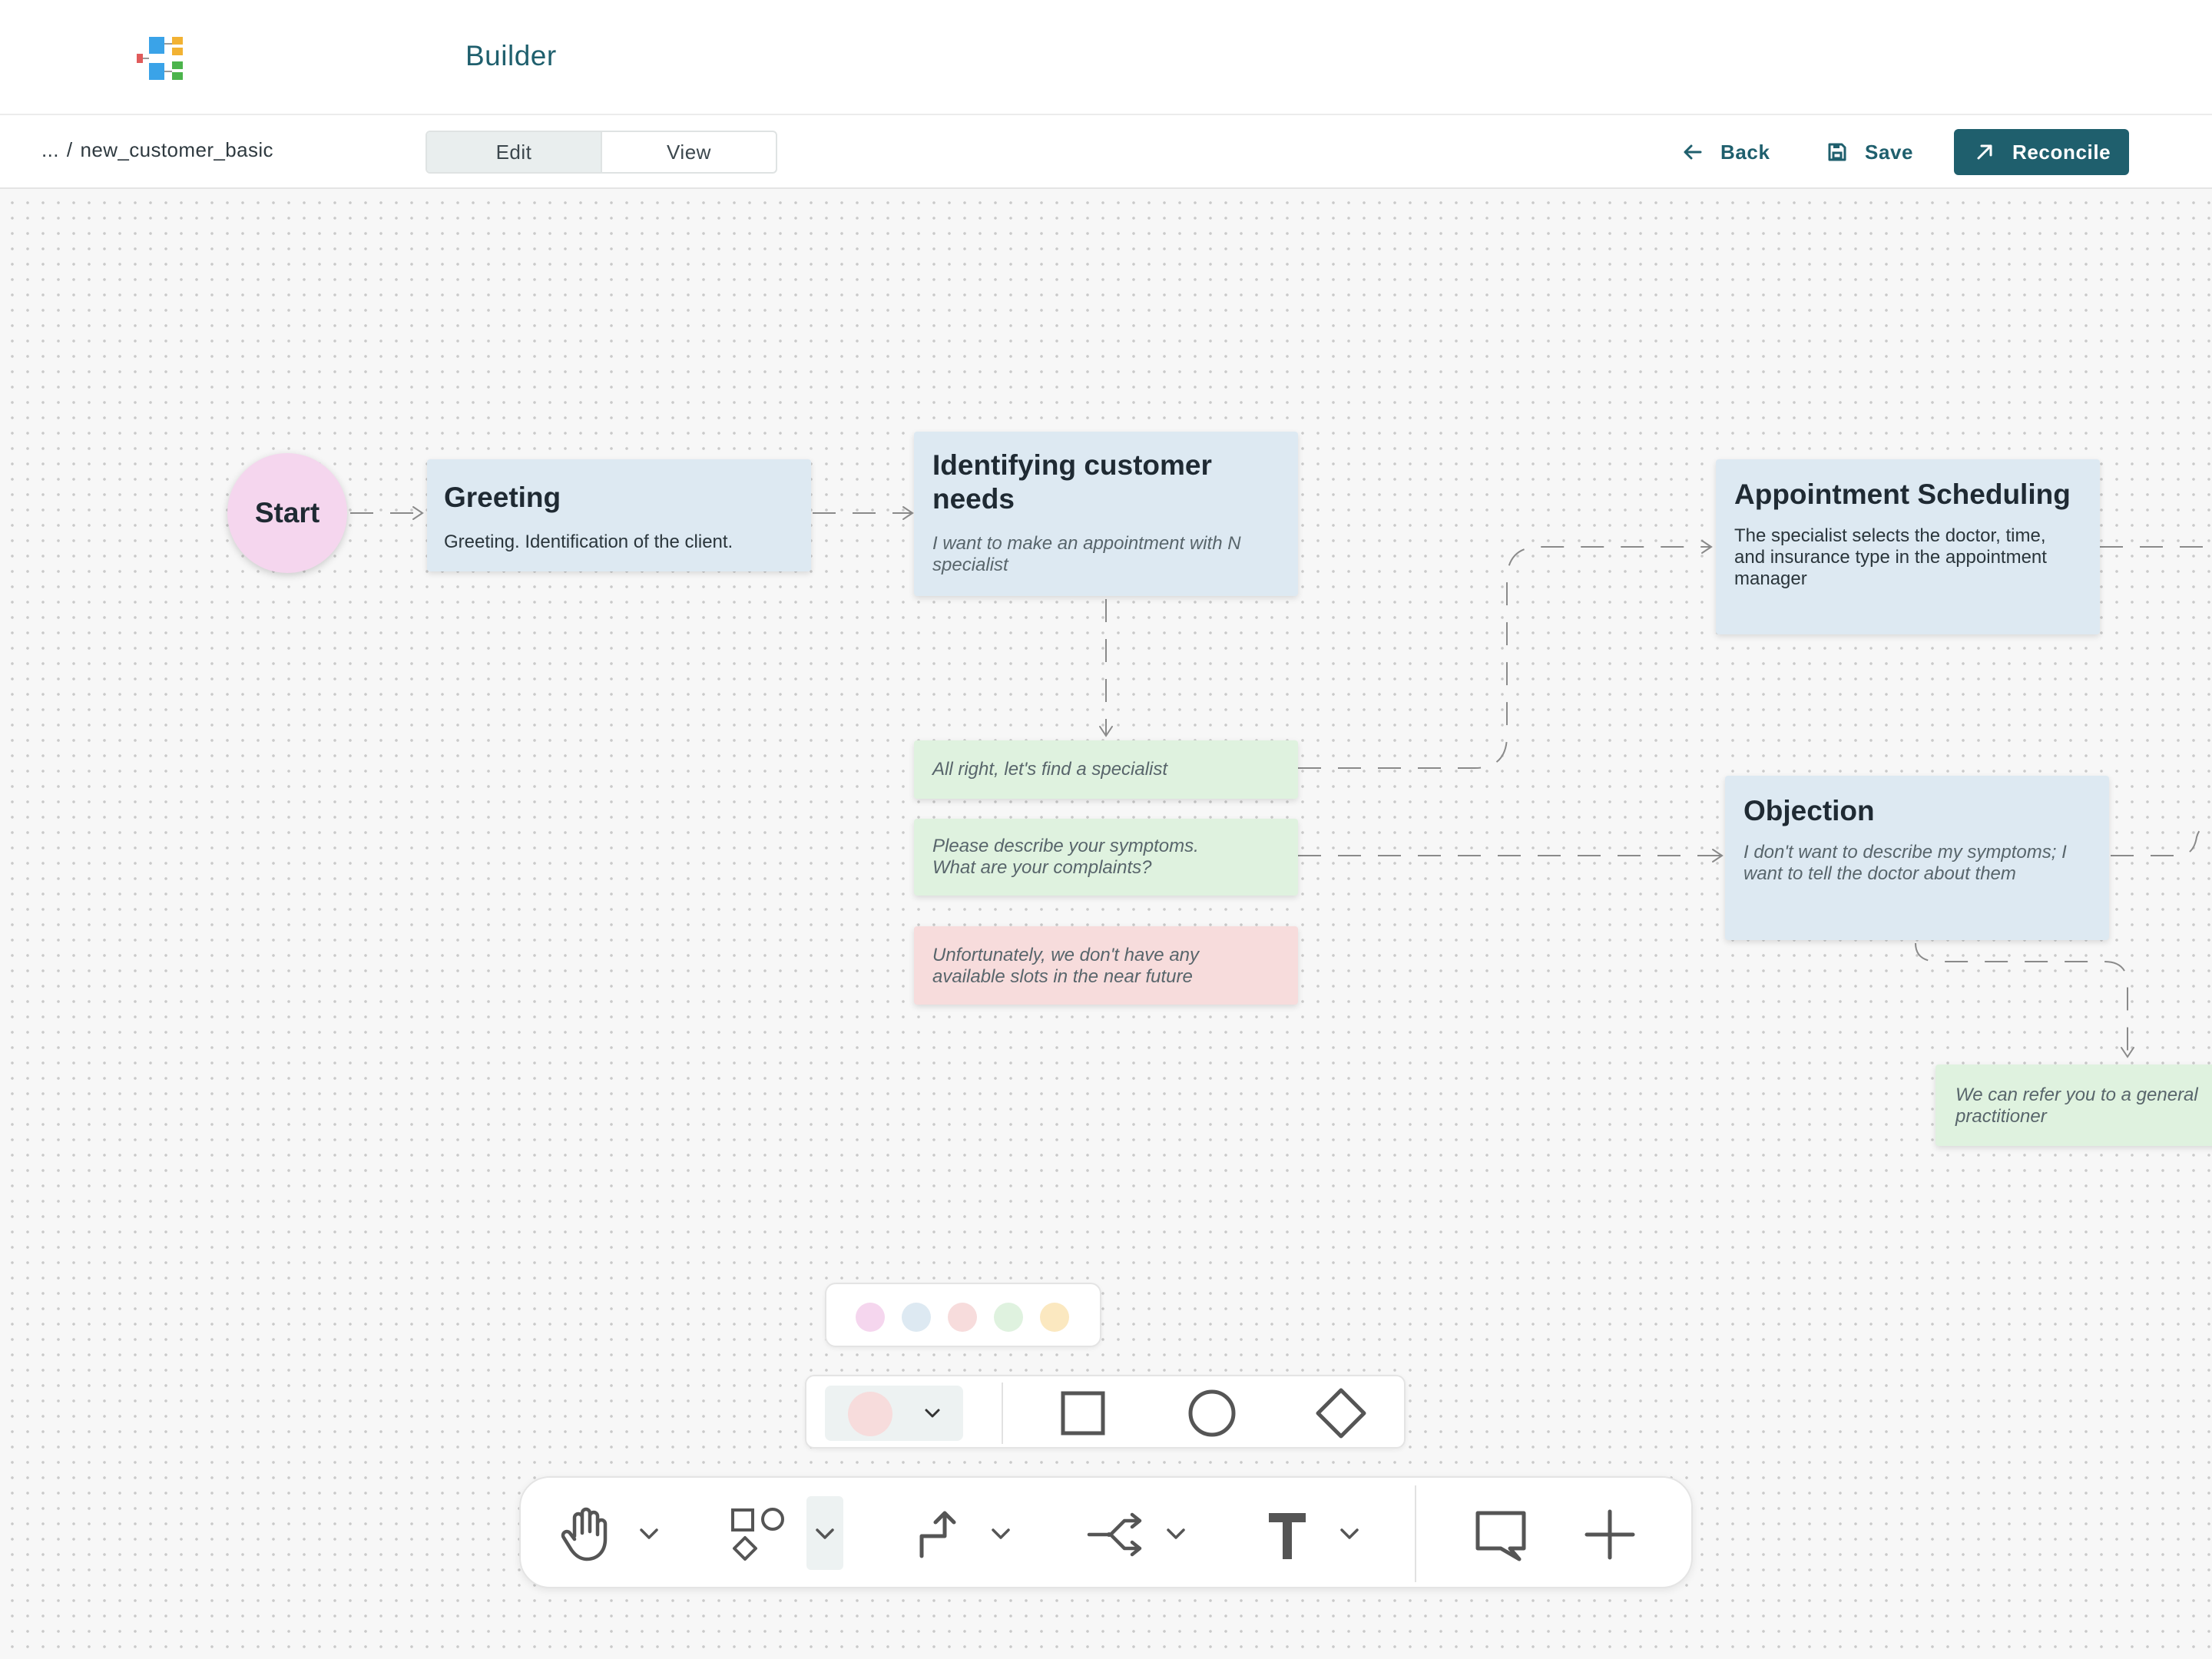  What do you see at coordinates (1416, 1534) in the screenshot?
I see `mainbar-divider` at bounding box center [1416, 1534].